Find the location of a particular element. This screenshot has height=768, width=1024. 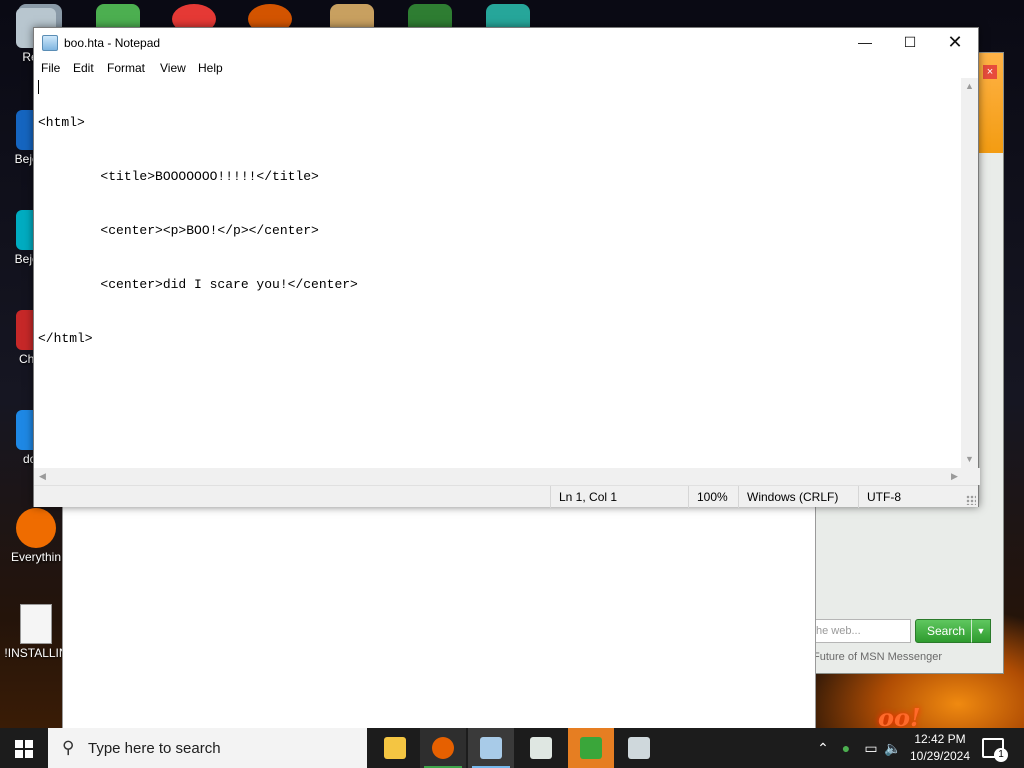

taskbar-firefox is located at coordinates (443, 748).